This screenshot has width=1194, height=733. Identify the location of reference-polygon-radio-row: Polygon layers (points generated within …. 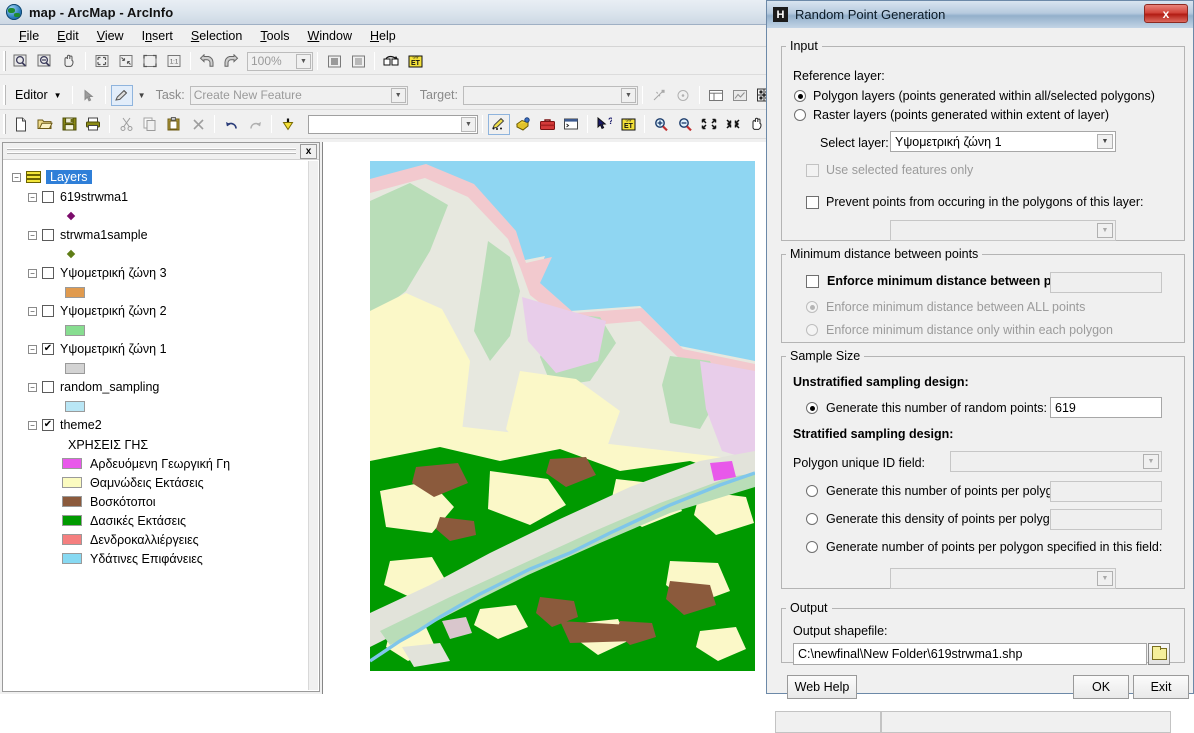
(974, 96).